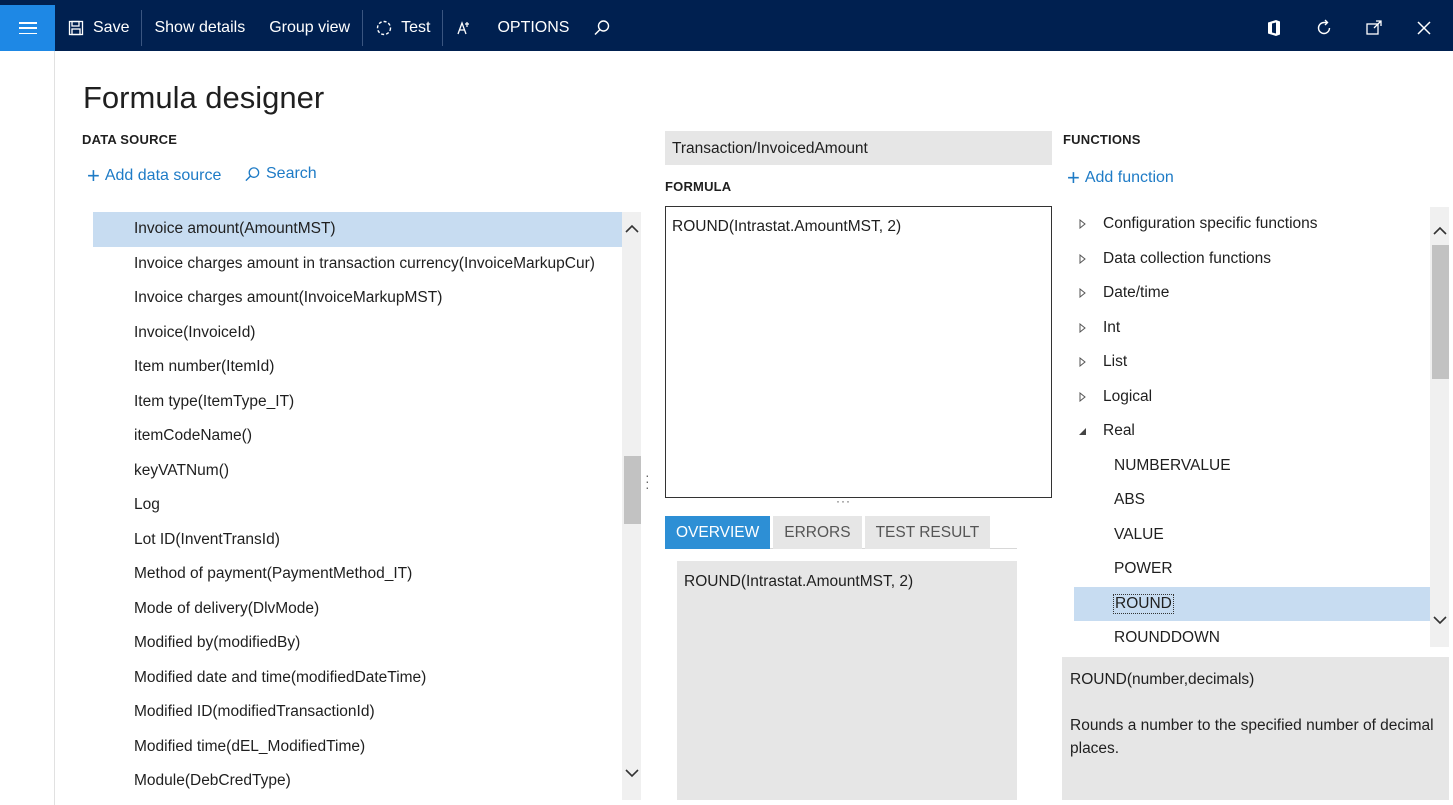 The image size is (1453, 805). What do you see at coordinates (1278, 28) in the screenshot?
I see `office-button` at bounding box center [1278, 28].